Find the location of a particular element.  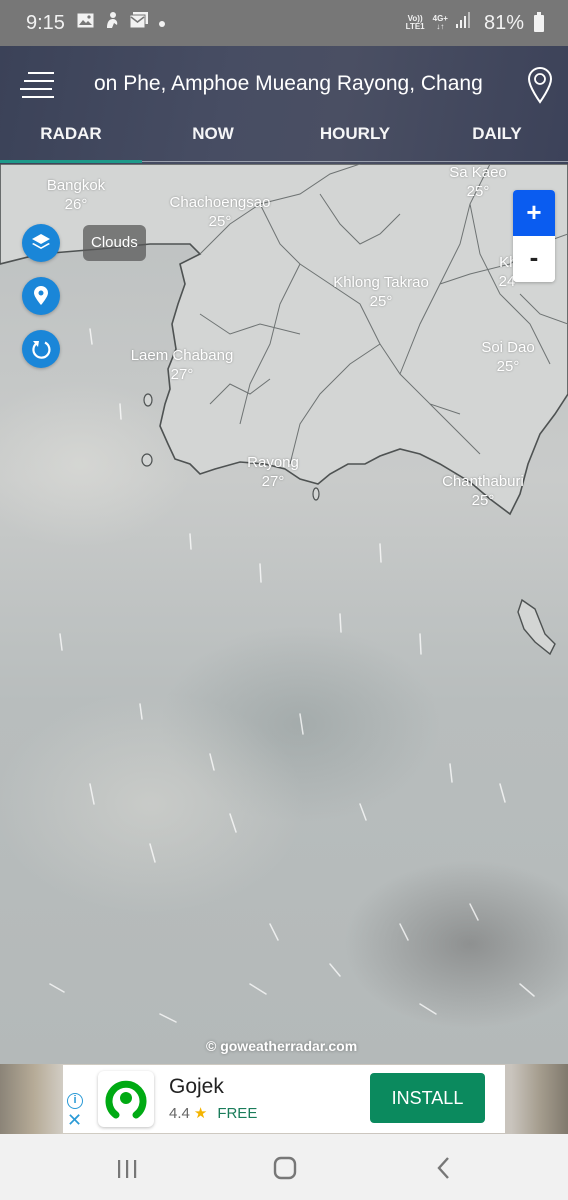

active-tab-indicator is located at coordinates (71, 161).